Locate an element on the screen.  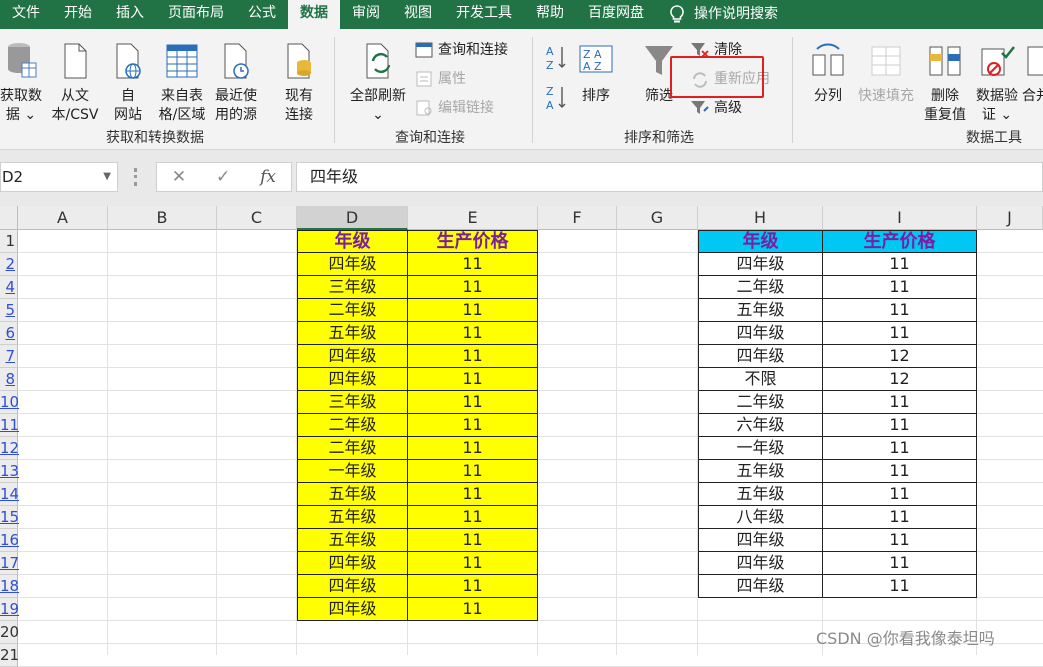
sort-az-button: AZ is located at coordinates (556, 61).